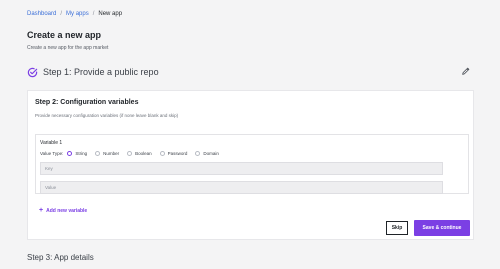 The width and height of the screenshot is (500, 269). Describe the element at coordinates (101, 72) in the screenshot. I see `step1-label: Step 1: Provide a public repo` at that location.